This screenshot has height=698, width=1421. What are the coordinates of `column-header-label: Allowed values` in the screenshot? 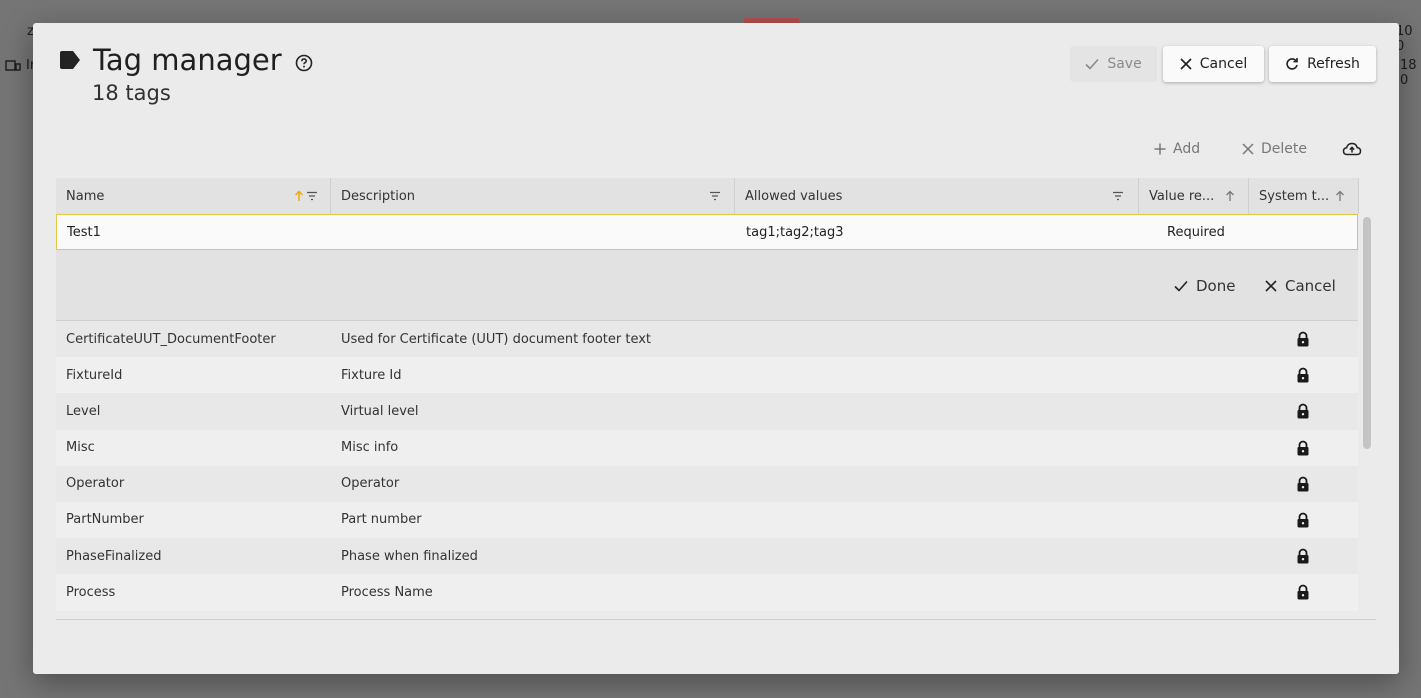 It's located at (794, 196).